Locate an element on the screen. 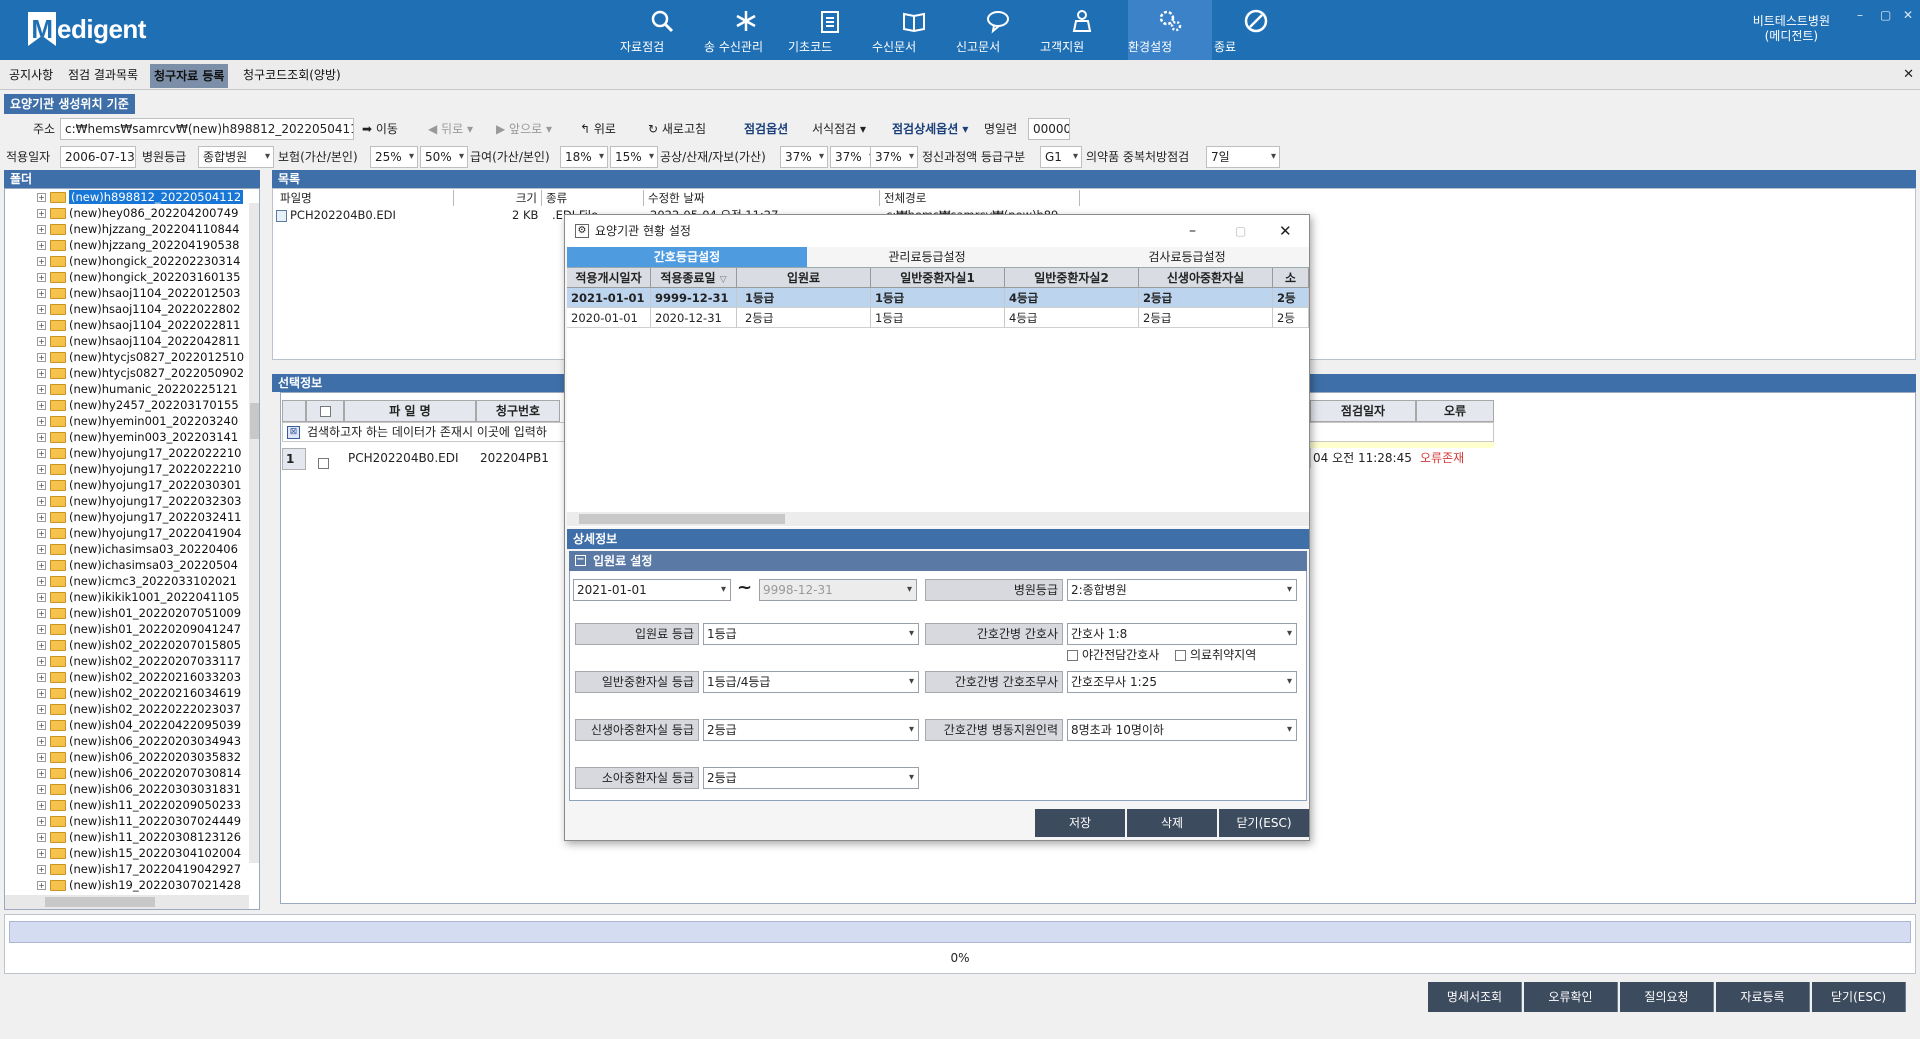 Image resolution: width=1920 pixels, height=1039 pixels. folder-item: + (new)ikikik1001_2022041105 is located at coordinates (122, 597).